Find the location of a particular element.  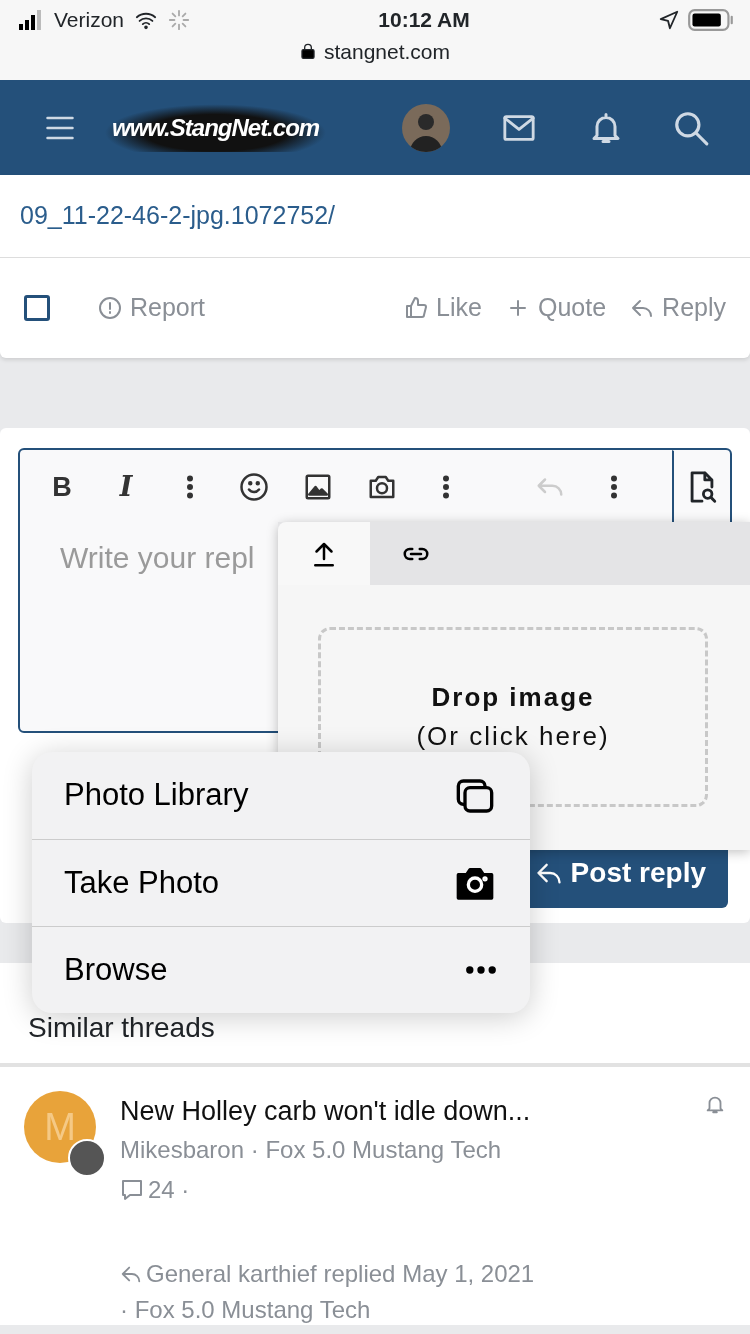

drop-title: Drop image is located at coordinates (513, 697).